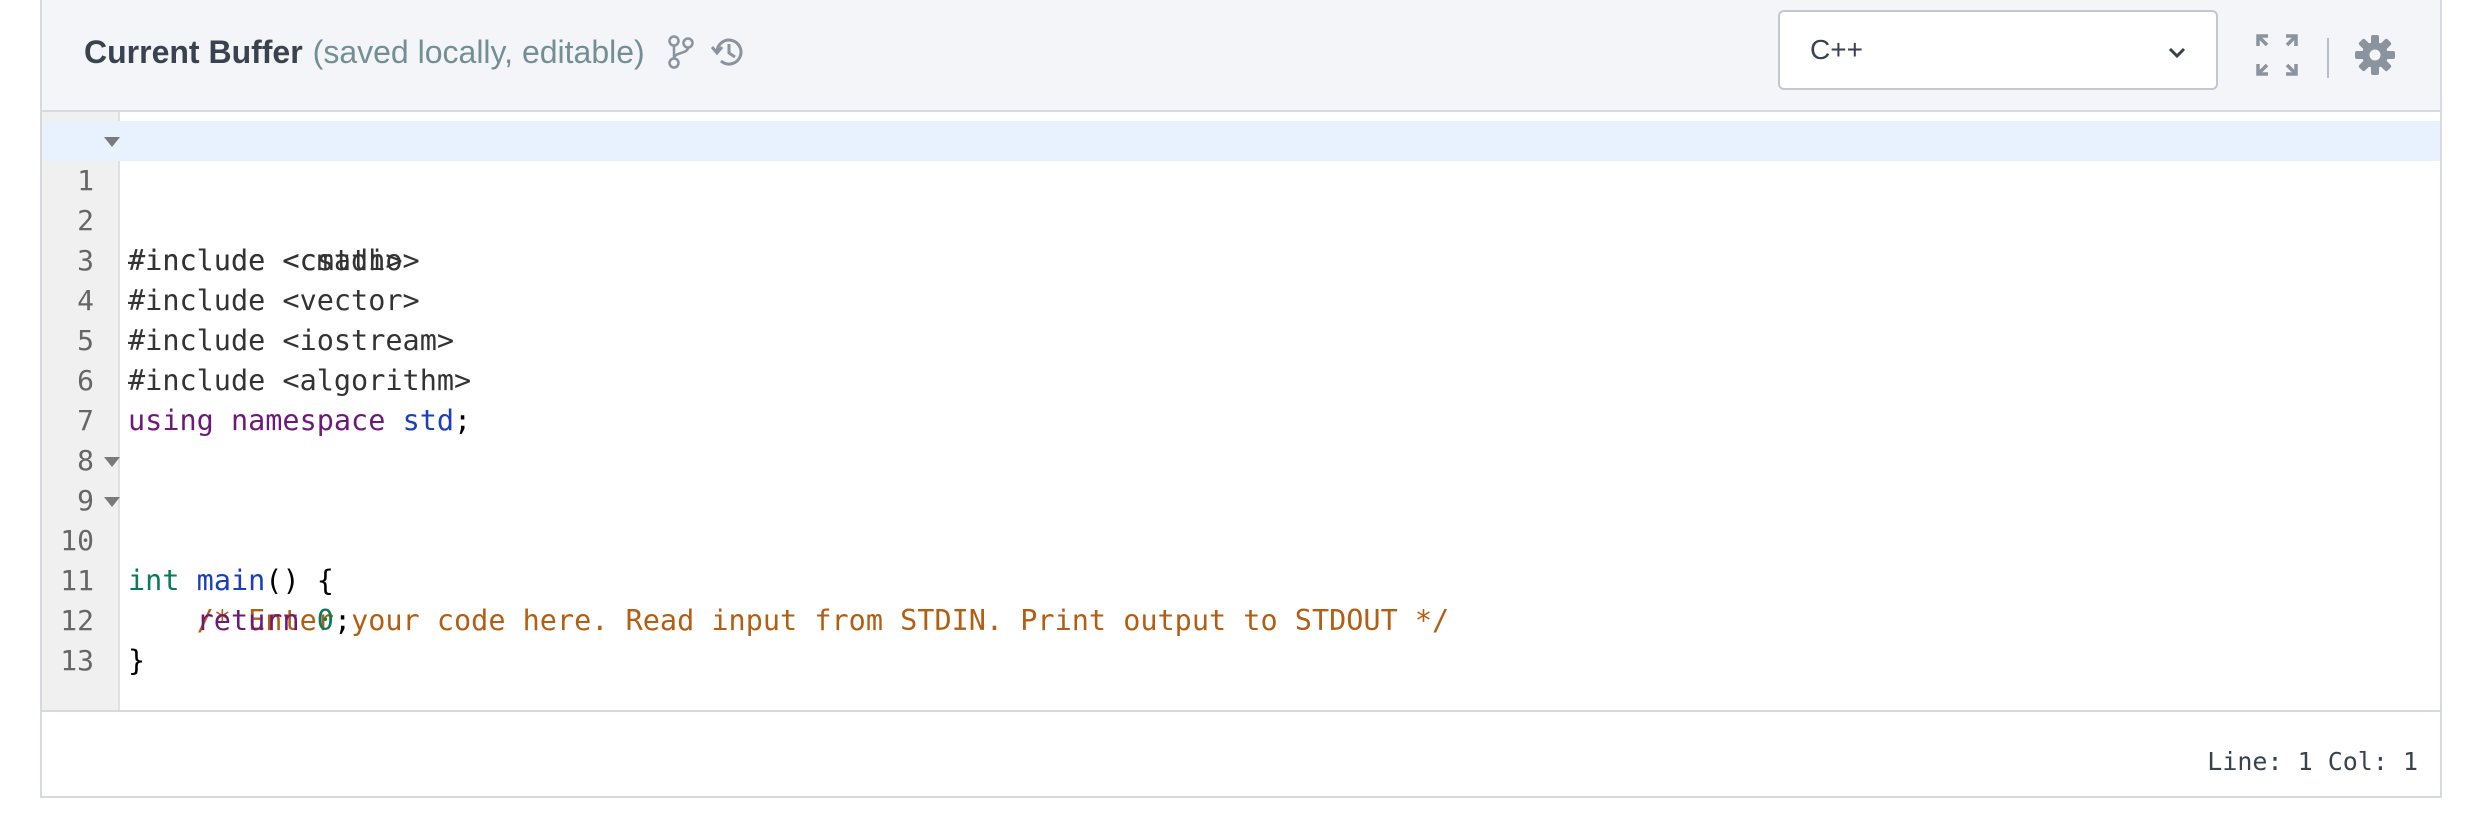 The height and width of the screenshot is (820, 2474). Describe the element at coordinates (1241, 439) in the screenshot. I see `code-line: 8` at that location.